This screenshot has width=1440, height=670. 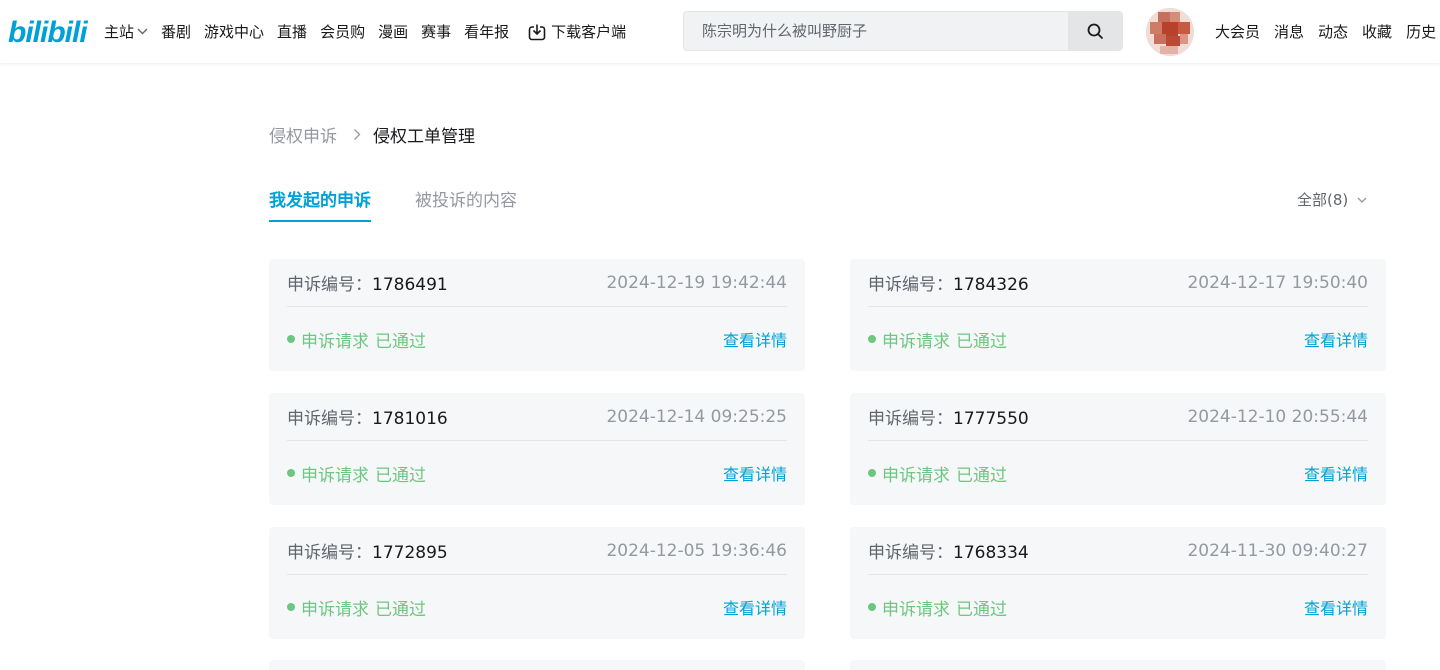 What do you see at coordinates (1118, 283) in the screenshot?
I see `card-header: 申诉编号：1784326 2024-12-17 19:50:40` at bounding box center [1118, 283].